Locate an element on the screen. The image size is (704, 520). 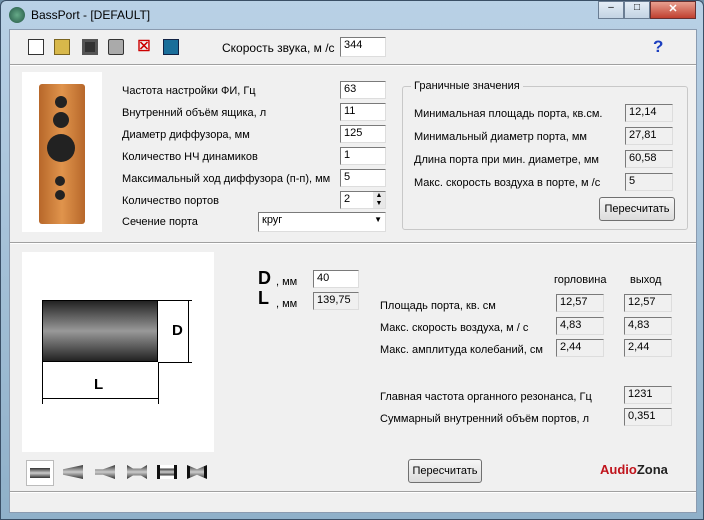
logo-zona: Zona is located at coordinates (652, 469).